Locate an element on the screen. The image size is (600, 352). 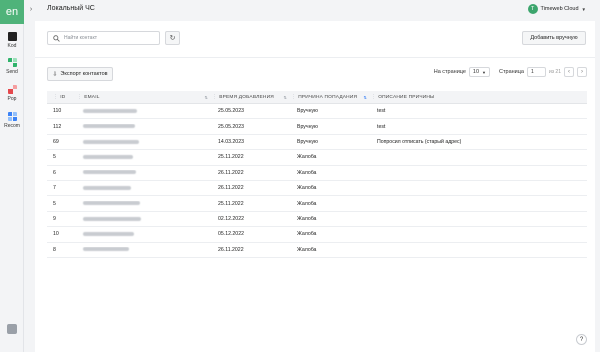
export-icon: ⇩ is located at coordinates (55, 74).